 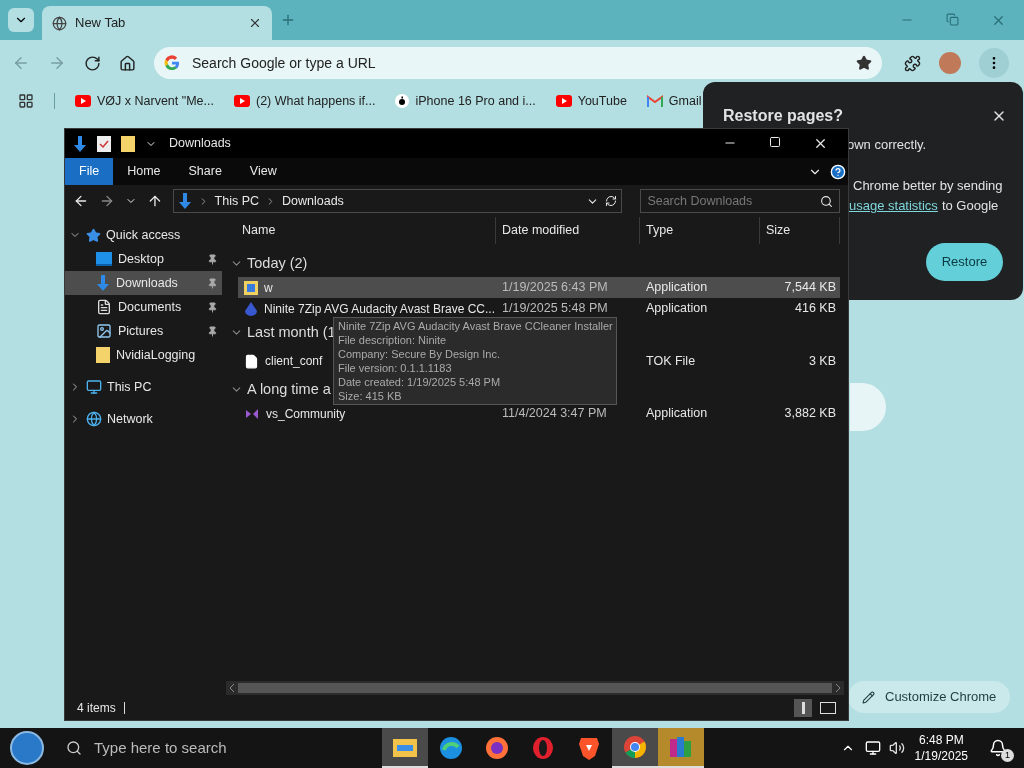 What do you see at coordinates (96, 708) in the screenshot?
I see `item-count: 4 items` at bounding box center [96, 708].